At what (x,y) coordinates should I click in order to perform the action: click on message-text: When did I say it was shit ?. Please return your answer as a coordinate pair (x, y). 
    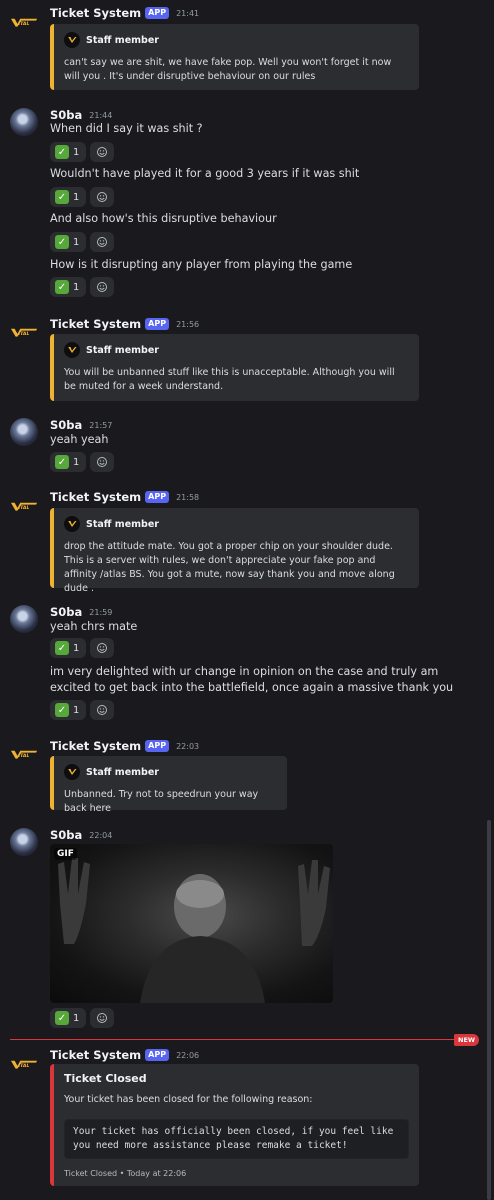
    Looking at the image, I should click on (126, 128).